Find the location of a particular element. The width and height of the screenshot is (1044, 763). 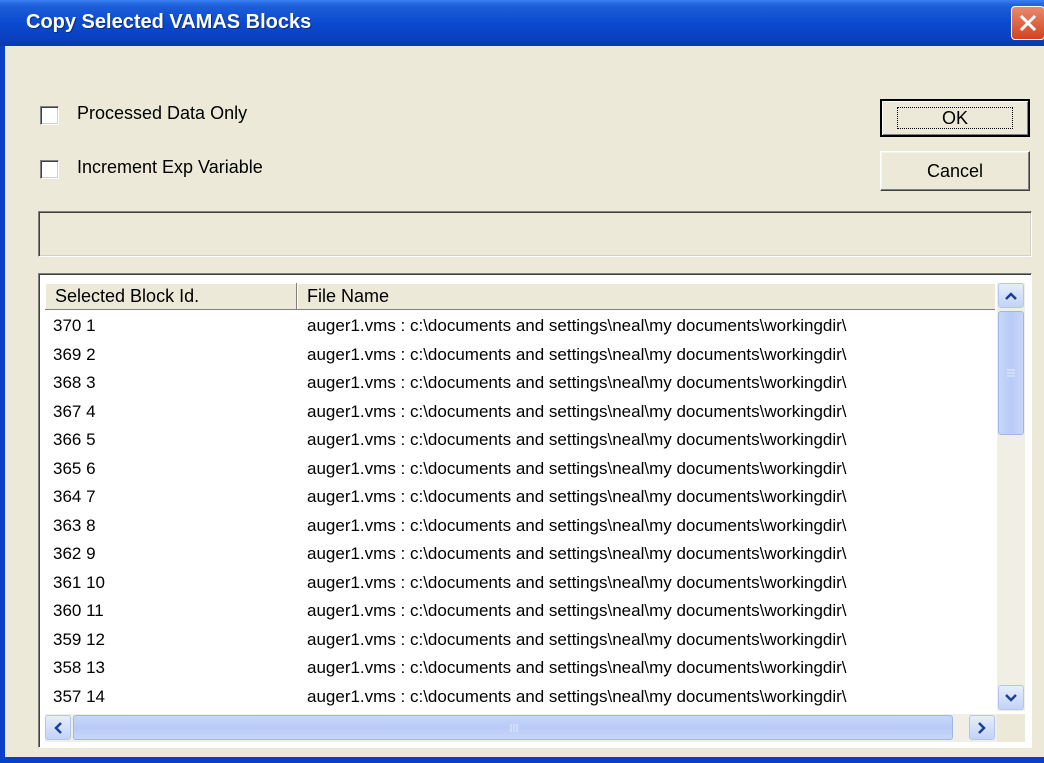

ok-button-label: OK is located at coordinates (954, 118).